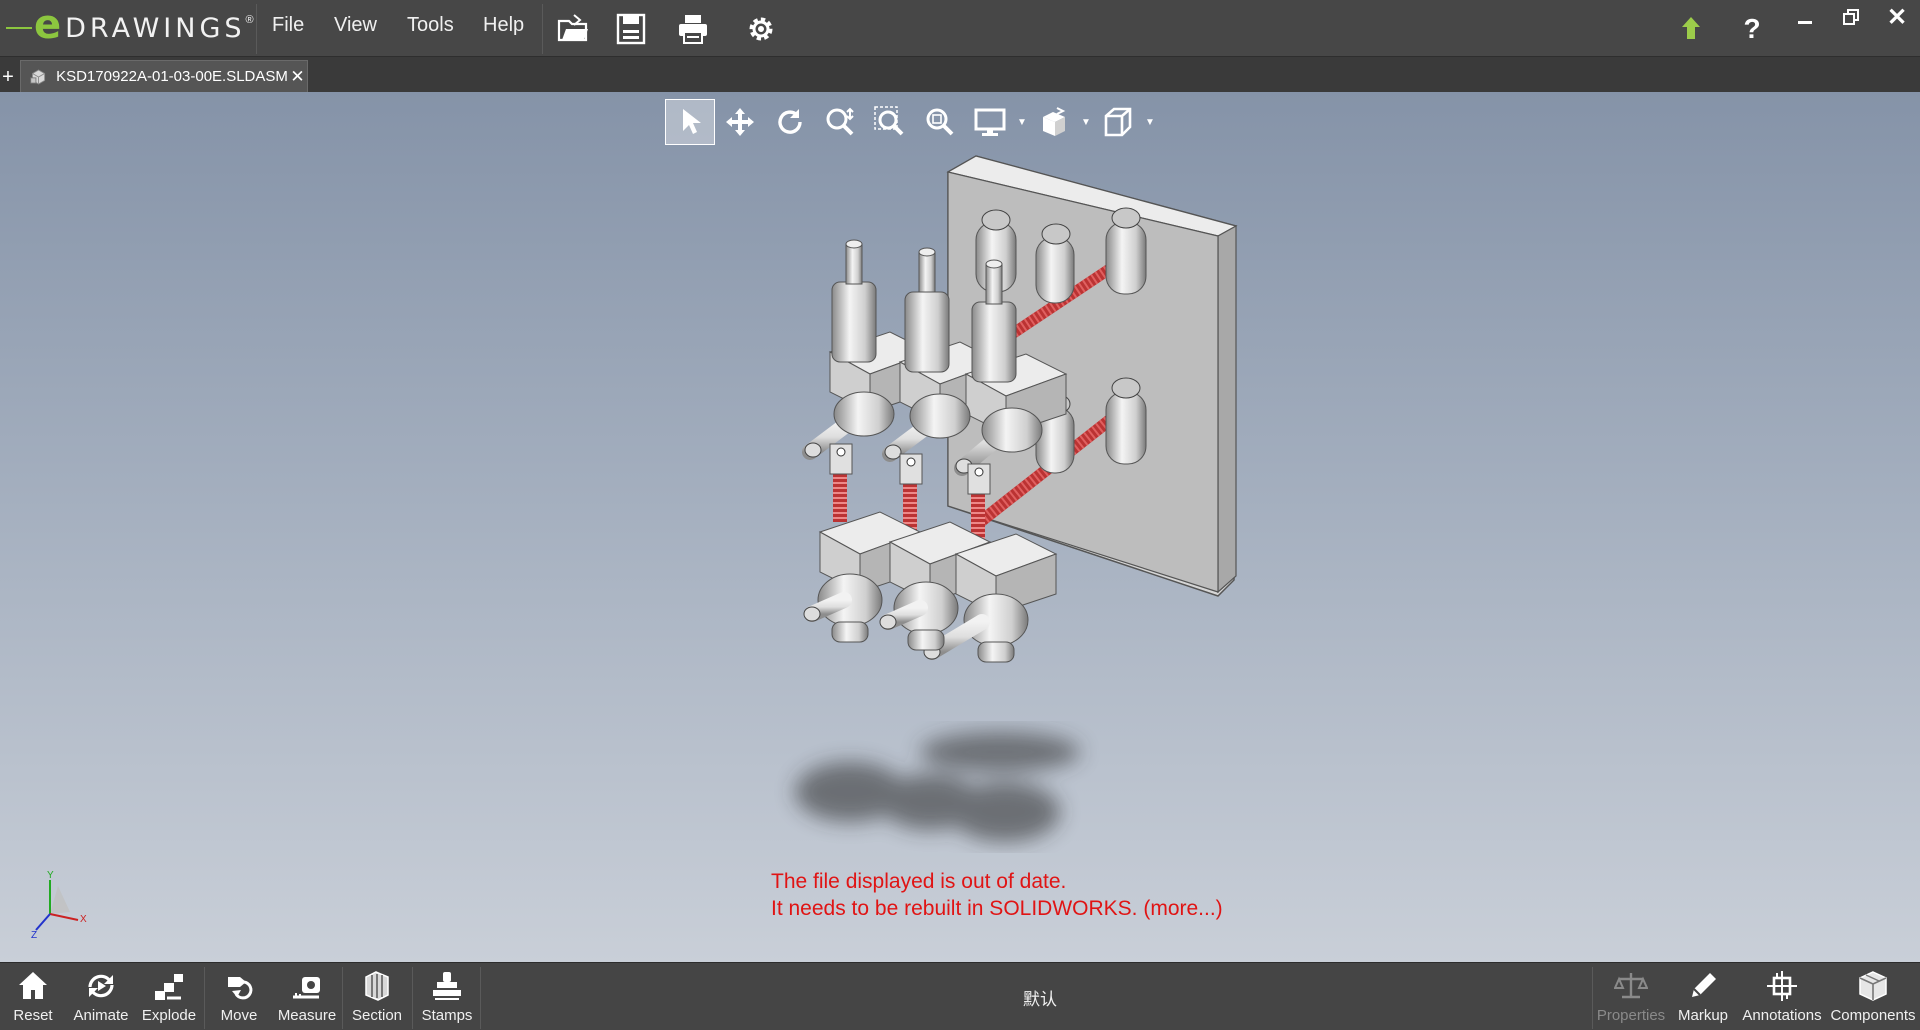  What do you see at coordinates (288, 25) in the screenshot?
I see `menu-file: File` at bounding box center [288, 25].